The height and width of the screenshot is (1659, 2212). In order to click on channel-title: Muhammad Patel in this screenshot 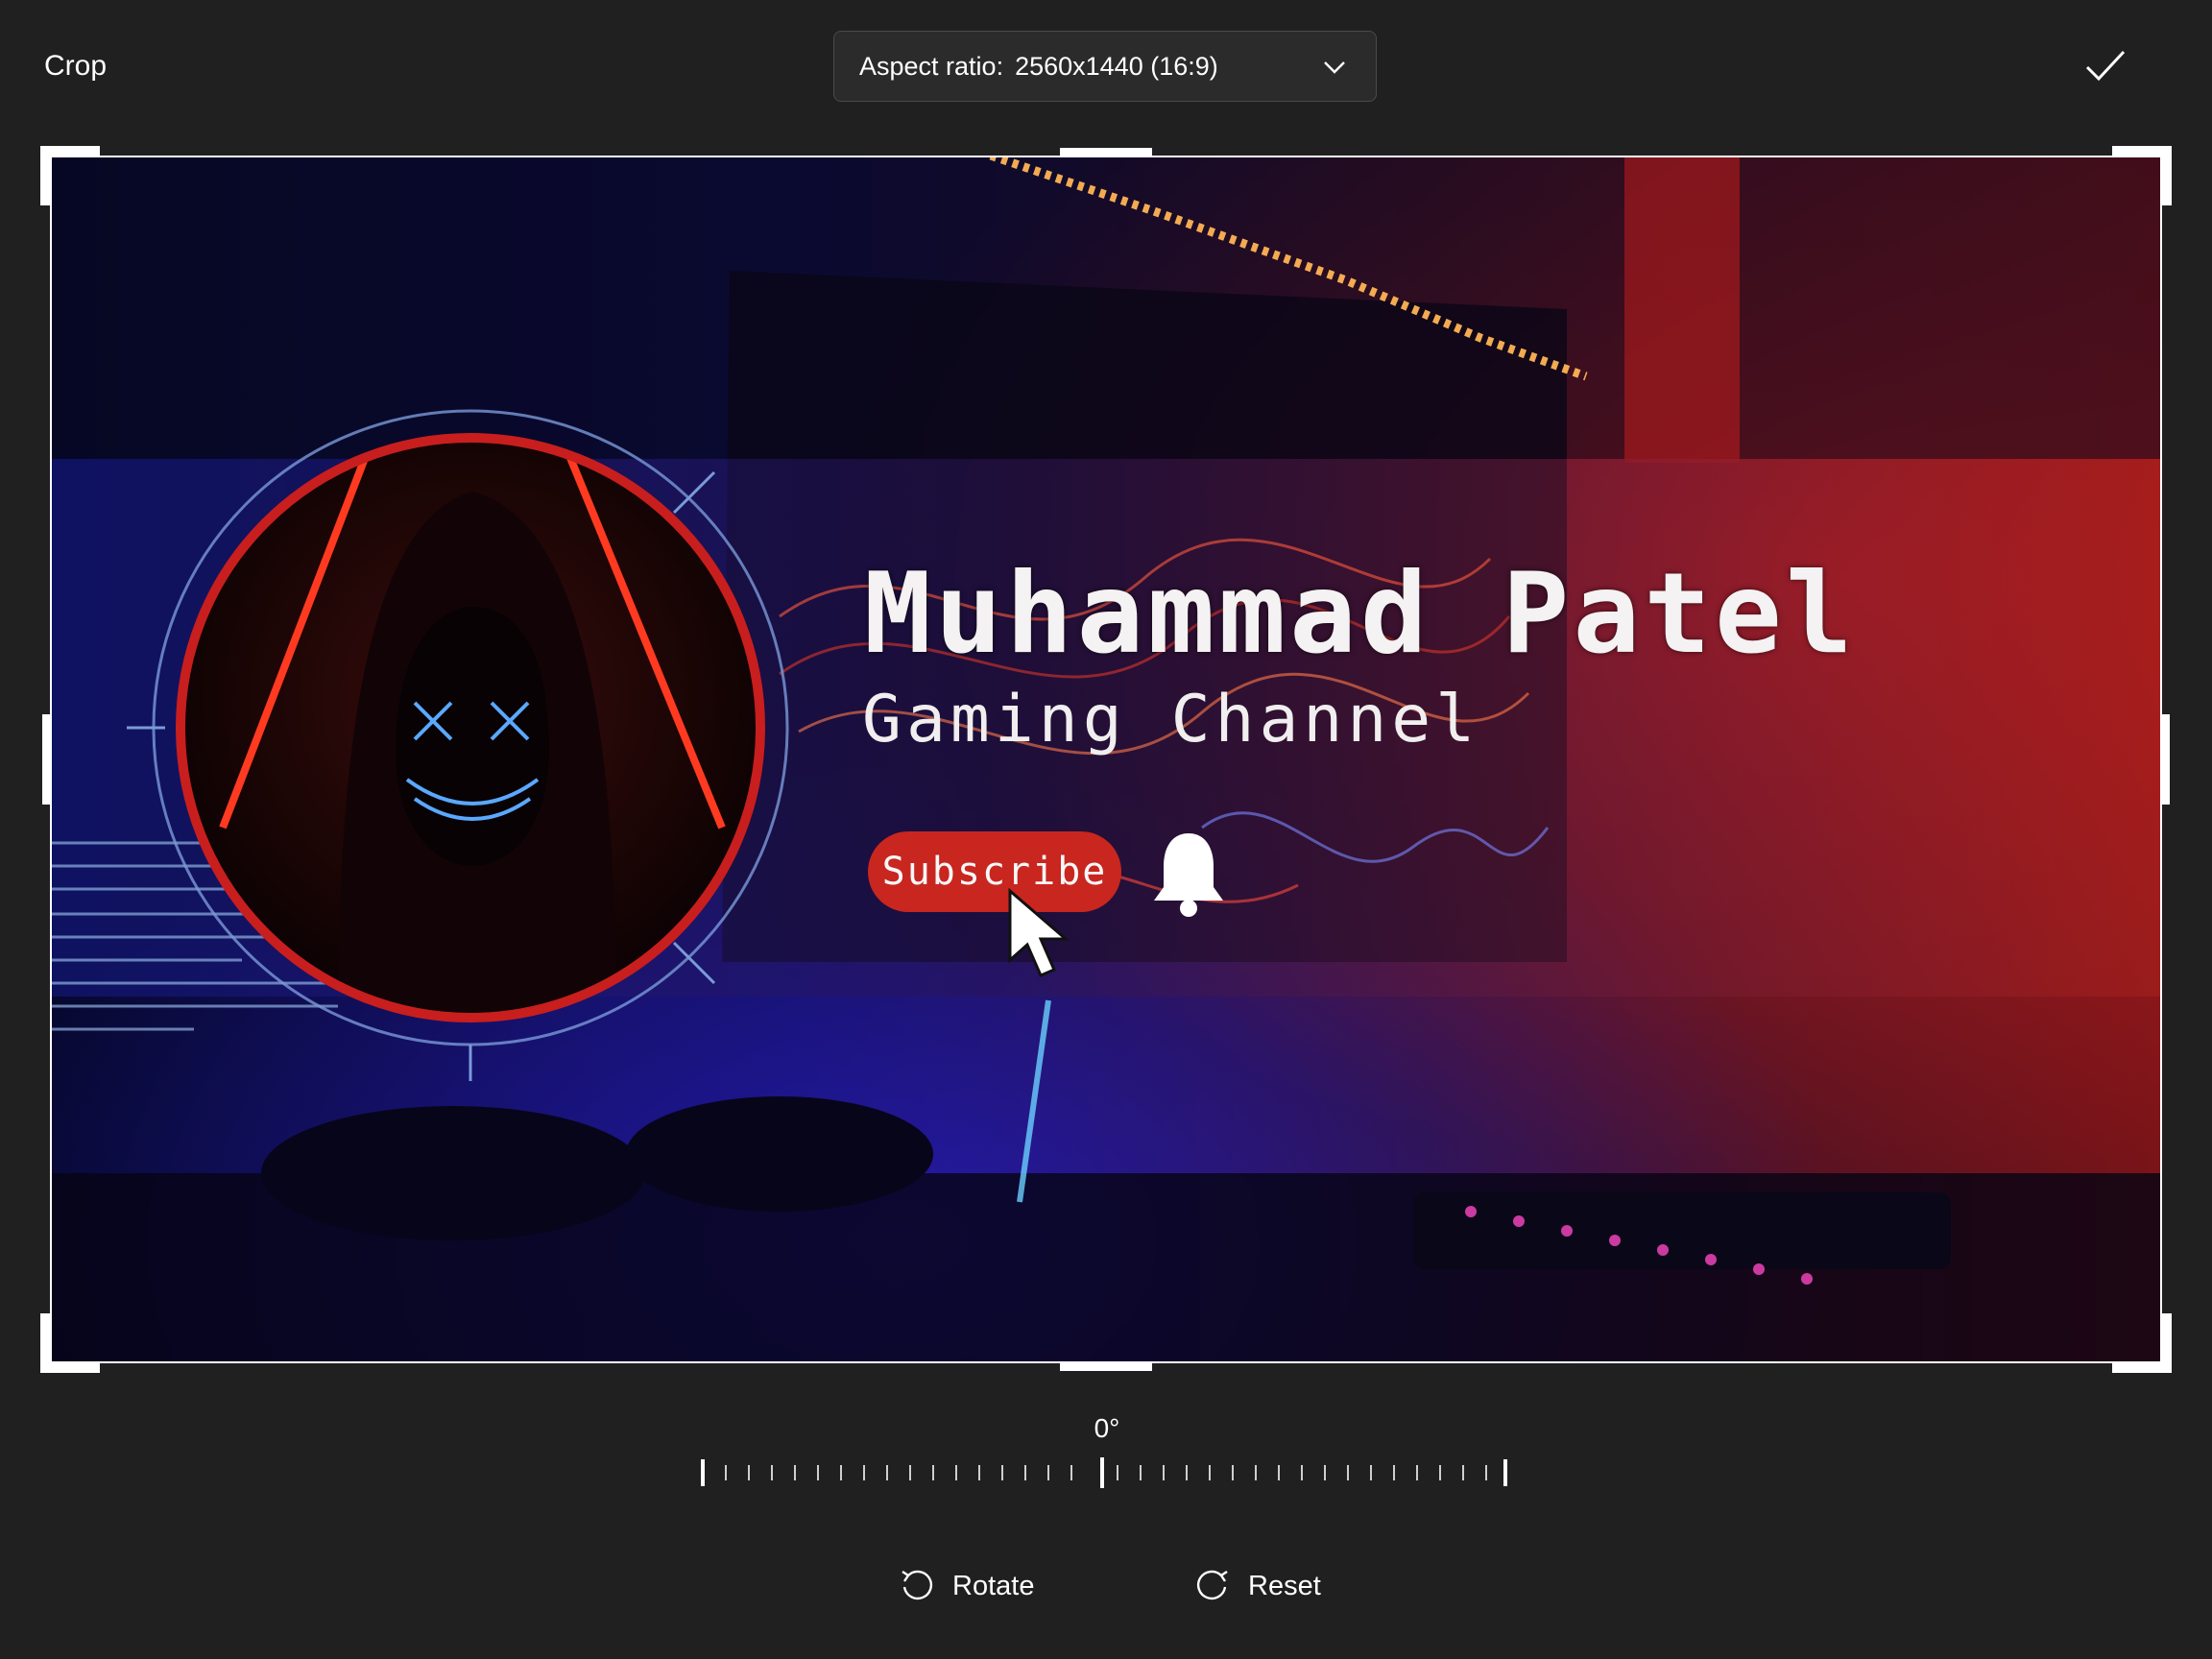, I will do `click(1360, 614)`.